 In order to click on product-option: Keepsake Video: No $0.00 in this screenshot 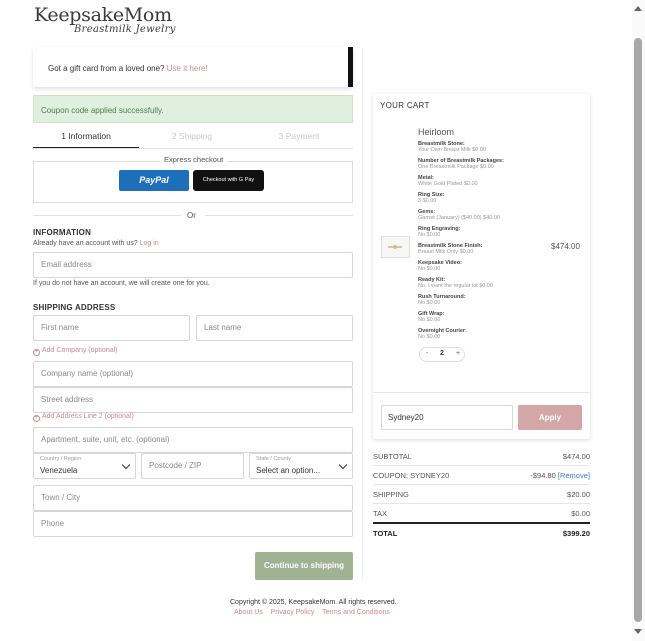, I will do `click(488, 266)`.